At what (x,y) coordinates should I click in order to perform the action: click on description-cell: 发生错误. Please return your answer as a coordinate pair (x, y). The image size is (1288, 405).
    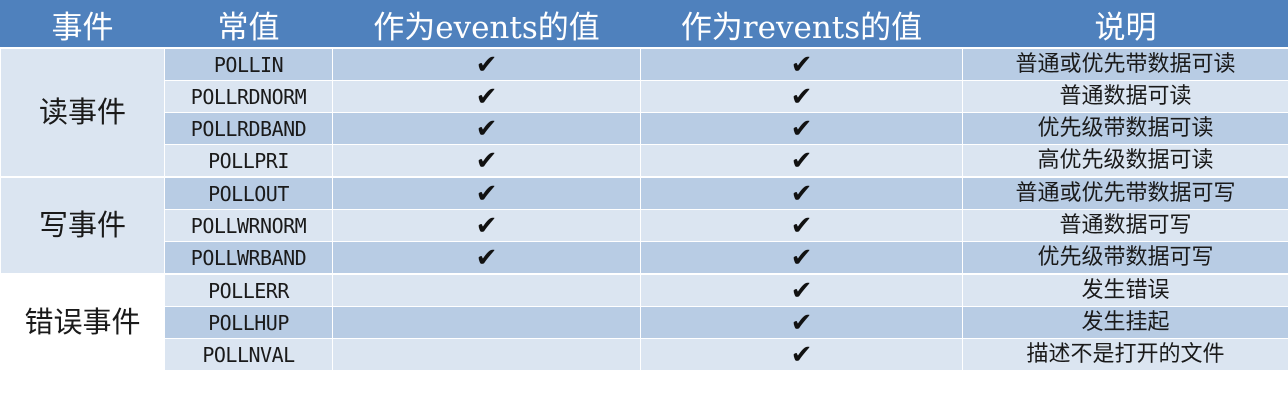
    Looking at the image, I should click on (1125, 290).